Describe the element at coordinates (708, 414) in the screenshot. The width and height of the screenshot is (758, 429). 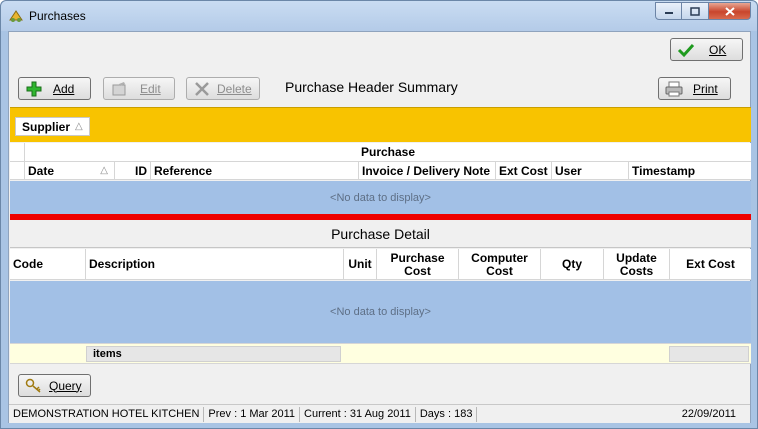
I see `status-date: 22/09/2011` at that location.